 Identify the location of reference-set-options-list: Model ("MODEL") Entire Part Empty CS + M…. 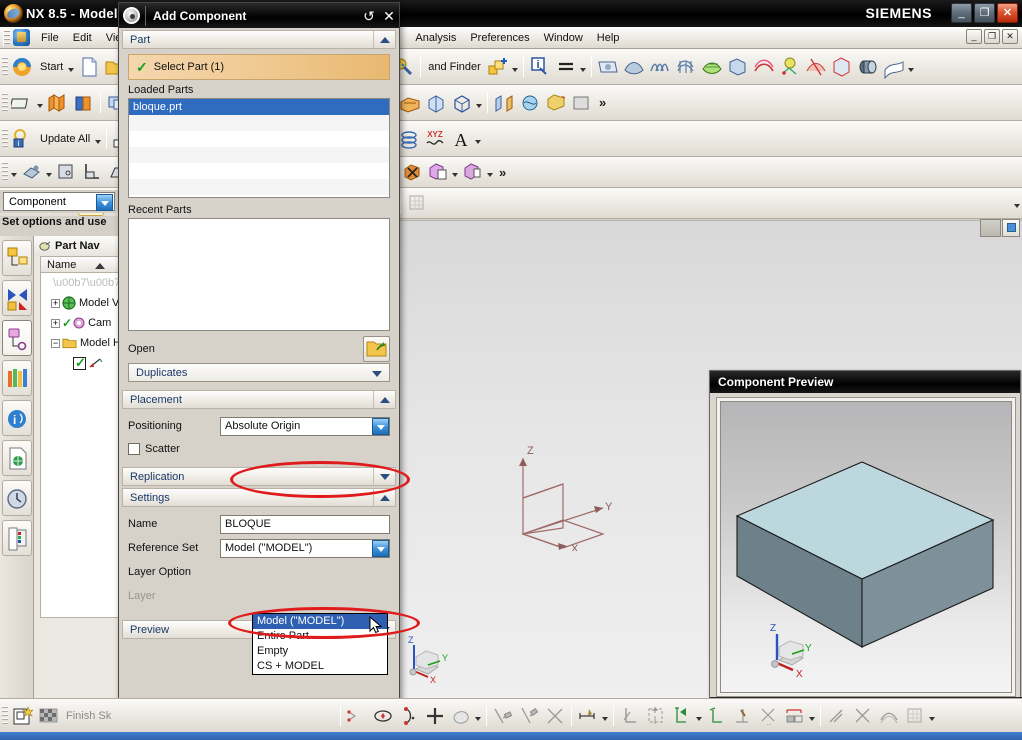
(320, 644).